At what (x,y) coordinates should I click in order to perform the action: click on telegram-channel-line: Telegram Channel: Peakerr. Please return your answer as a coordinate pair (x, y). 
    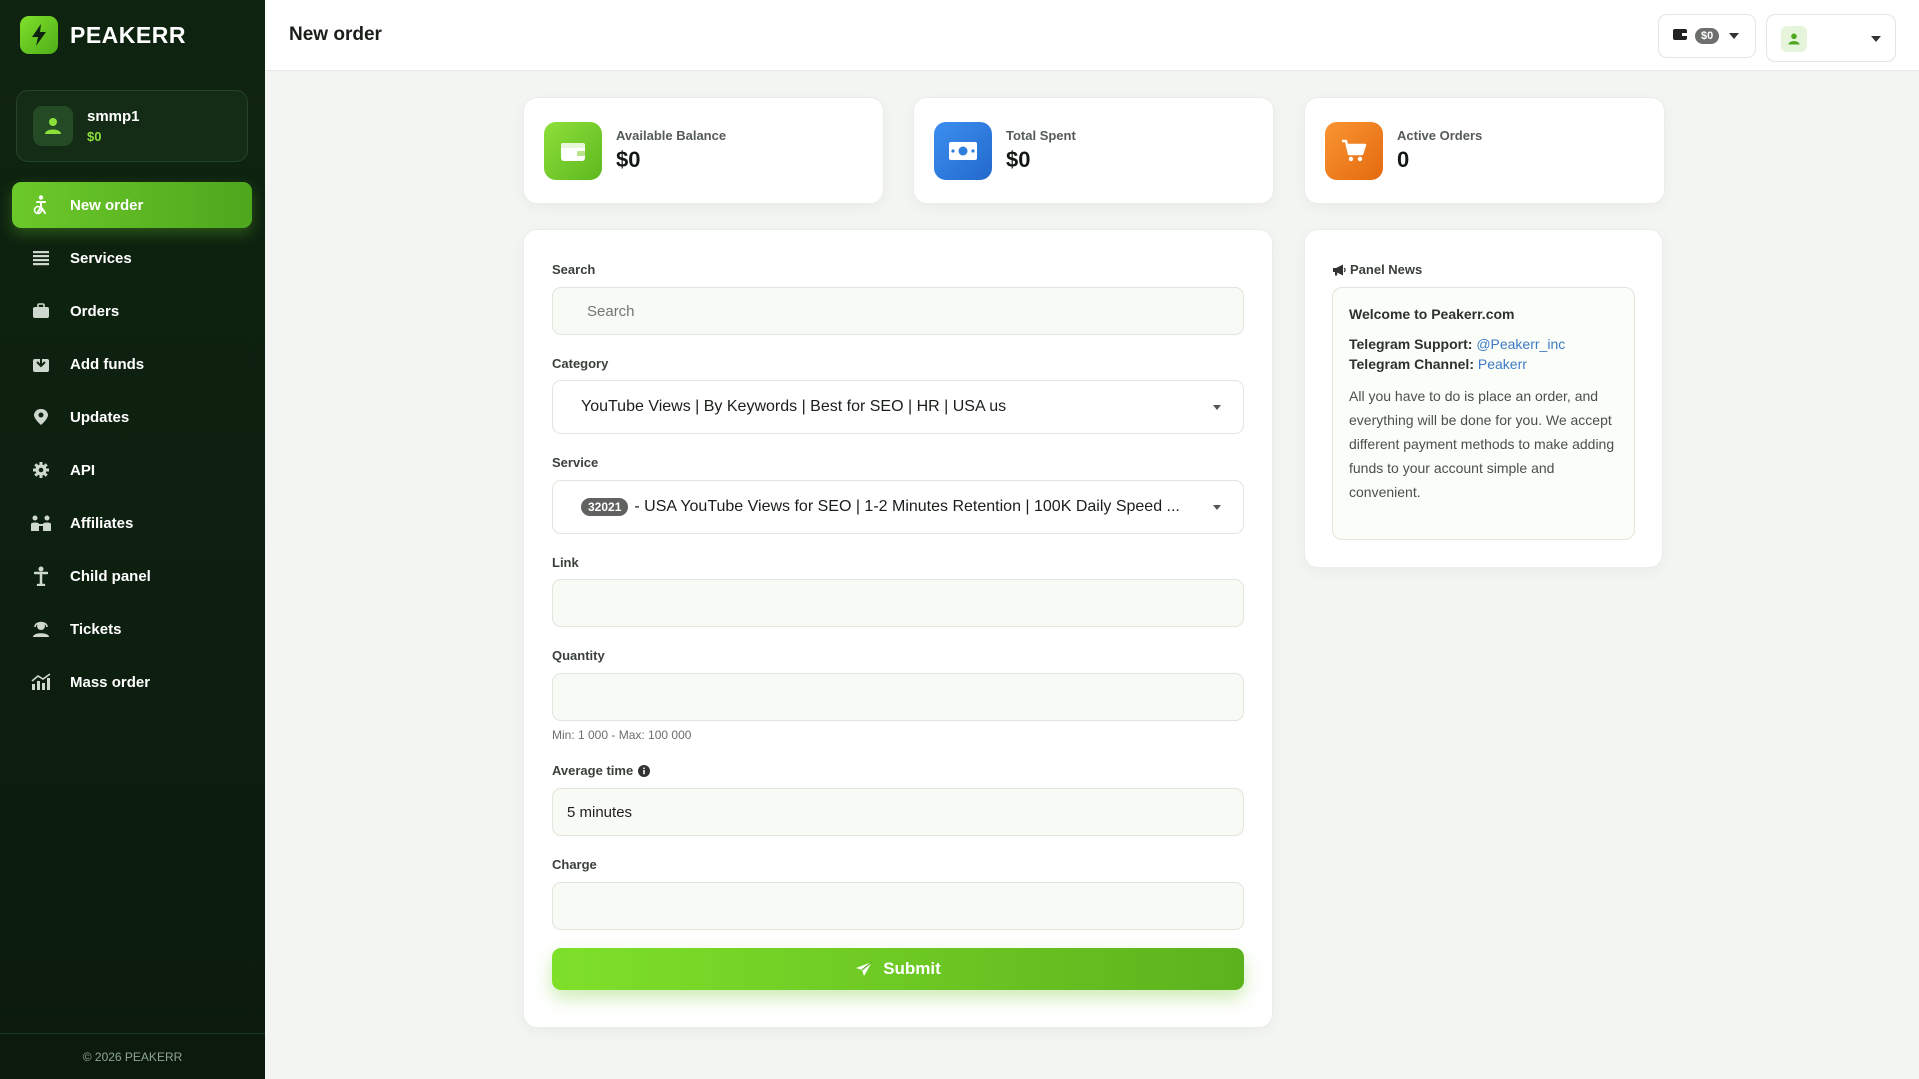
    Looking at the image, I should click on (1483, 364).